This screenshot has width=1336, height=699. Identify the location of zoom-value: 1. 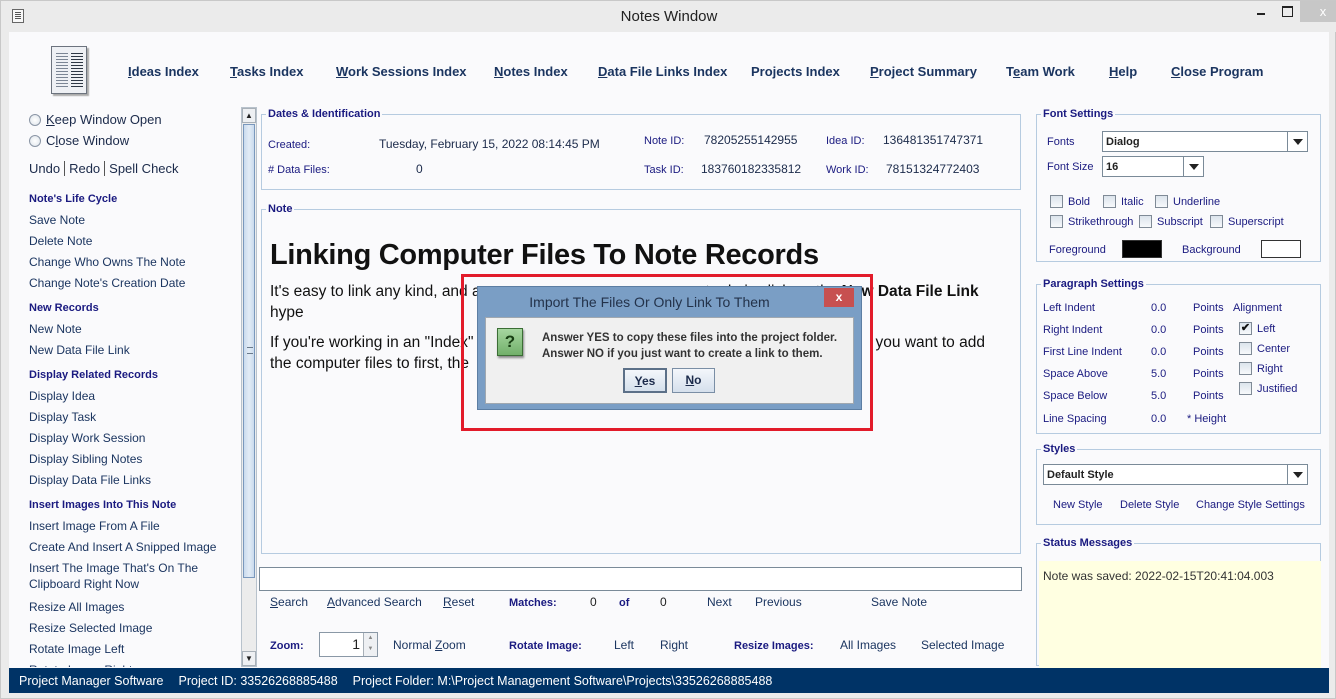
(356, 644).